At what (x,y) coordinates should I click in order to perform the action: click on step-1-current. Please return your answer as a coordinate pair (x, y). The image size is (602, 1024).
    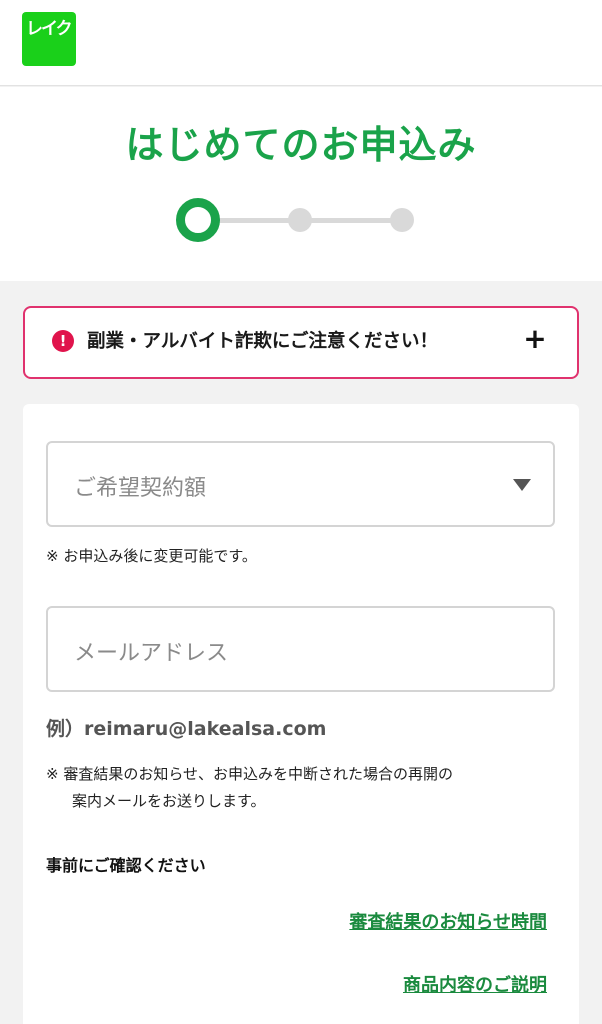
    Looking at the image, I should click on (198, 220).